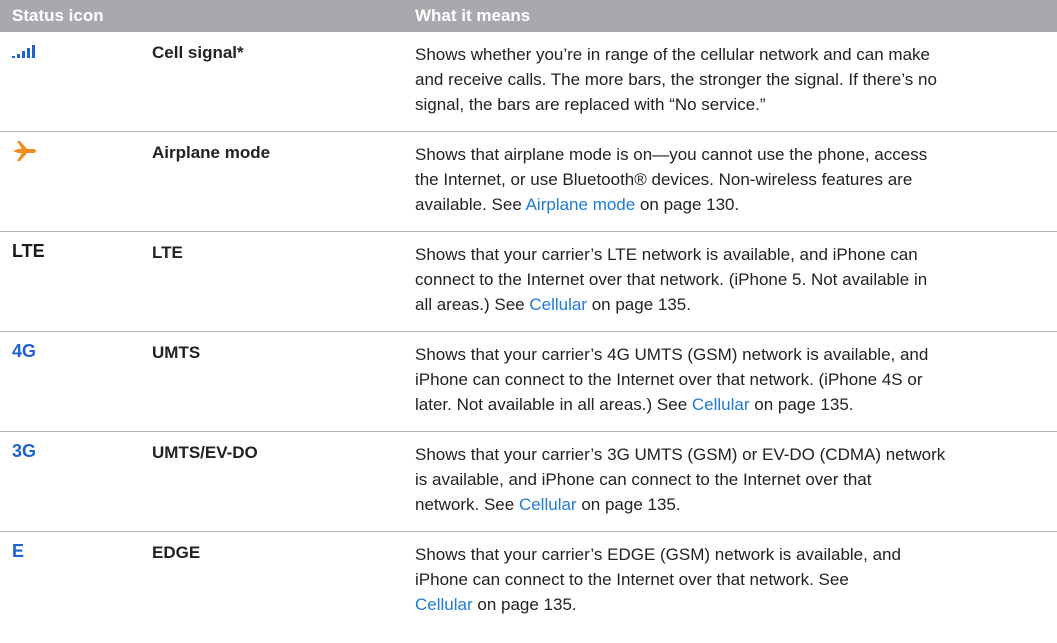 This screenshot has width=1057, height=643. What do you see at coordinates (730, 604) in the screenshot?
I see `desc-line: Cellular on page 135.` at bounding box center [730, 604].